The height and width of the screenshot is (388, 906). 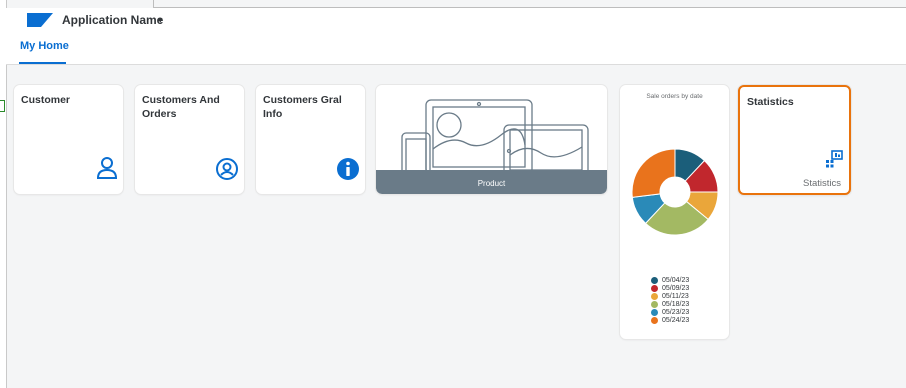 I want to click on tile-title: Customers Gral Info, so click(x=302, y=107).